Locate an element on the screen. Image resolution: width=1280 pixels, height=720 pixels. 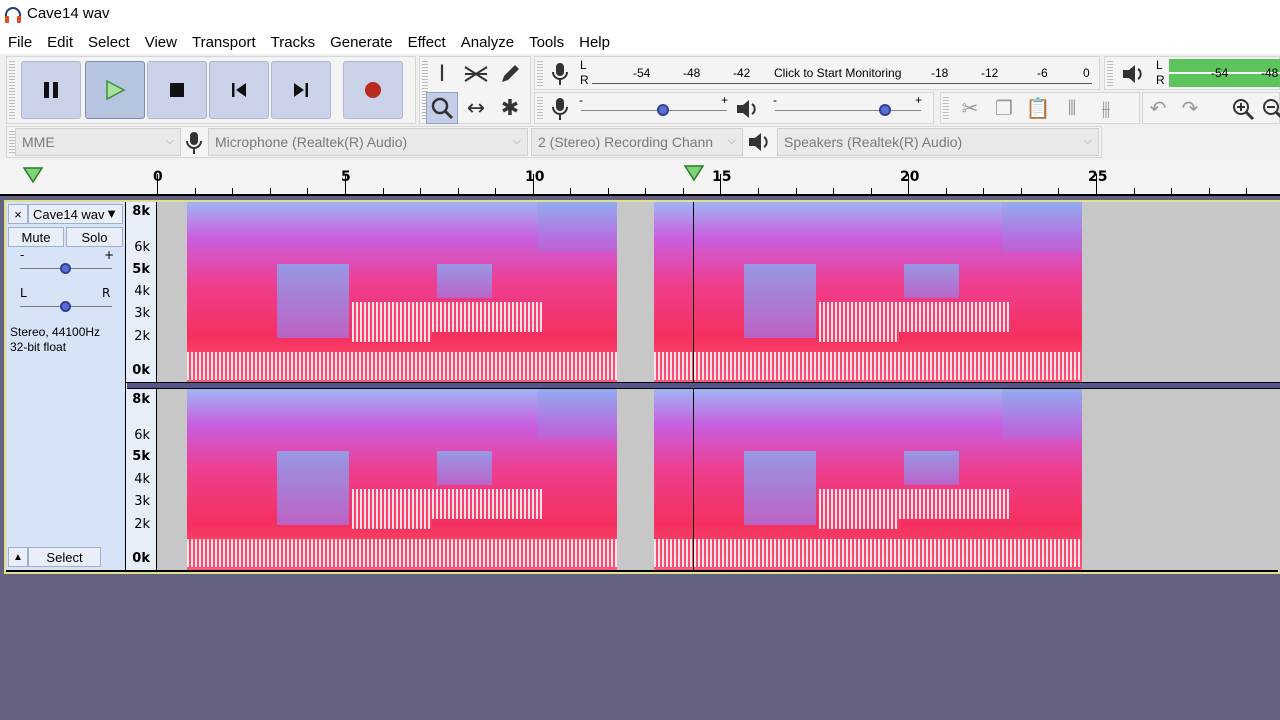
meter-tick: -12 is located at coordinates (990, 73).